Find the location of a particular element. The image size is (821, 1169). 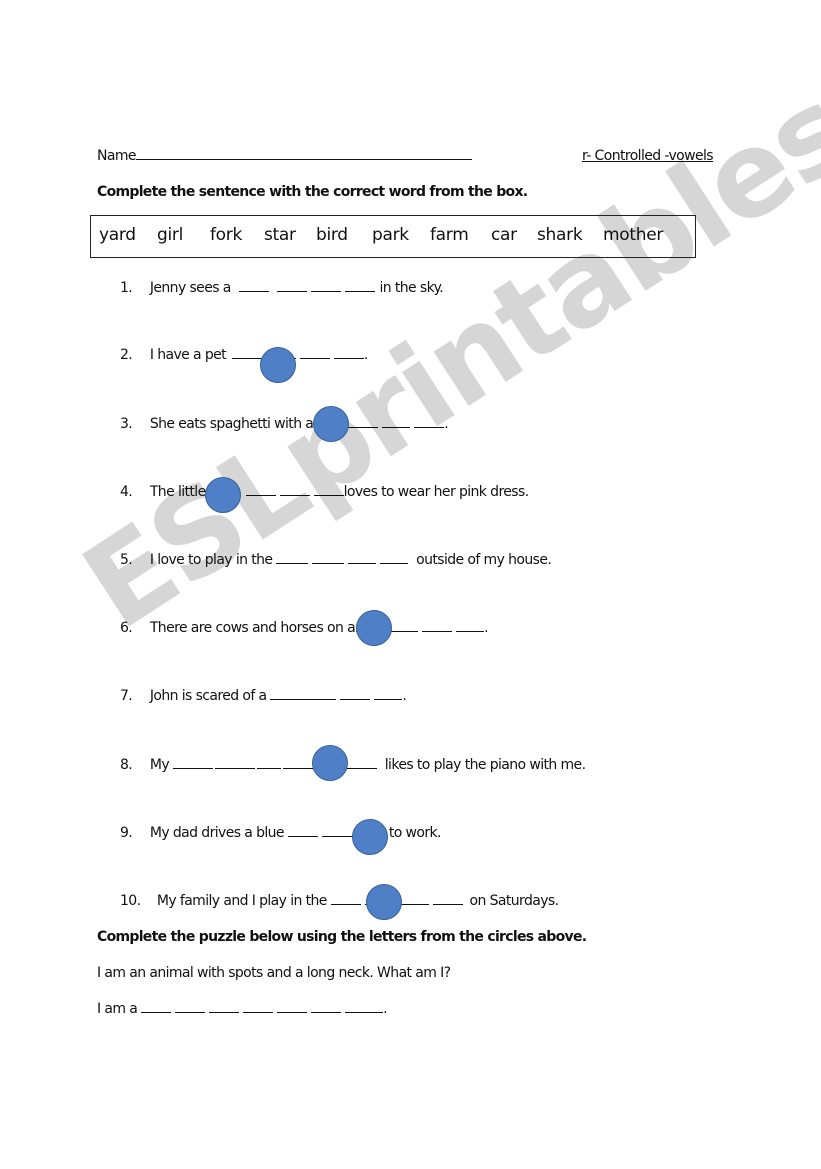

sentence-number: 7. is located at coordinates (126, 696).